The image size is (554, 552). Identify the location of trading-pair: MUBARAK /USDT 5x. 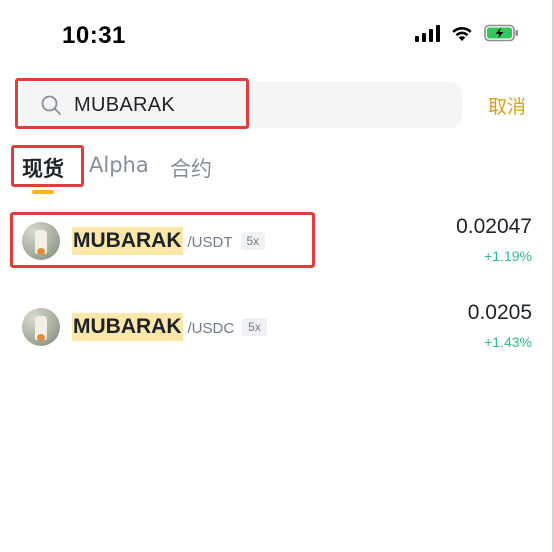
(169, 241).